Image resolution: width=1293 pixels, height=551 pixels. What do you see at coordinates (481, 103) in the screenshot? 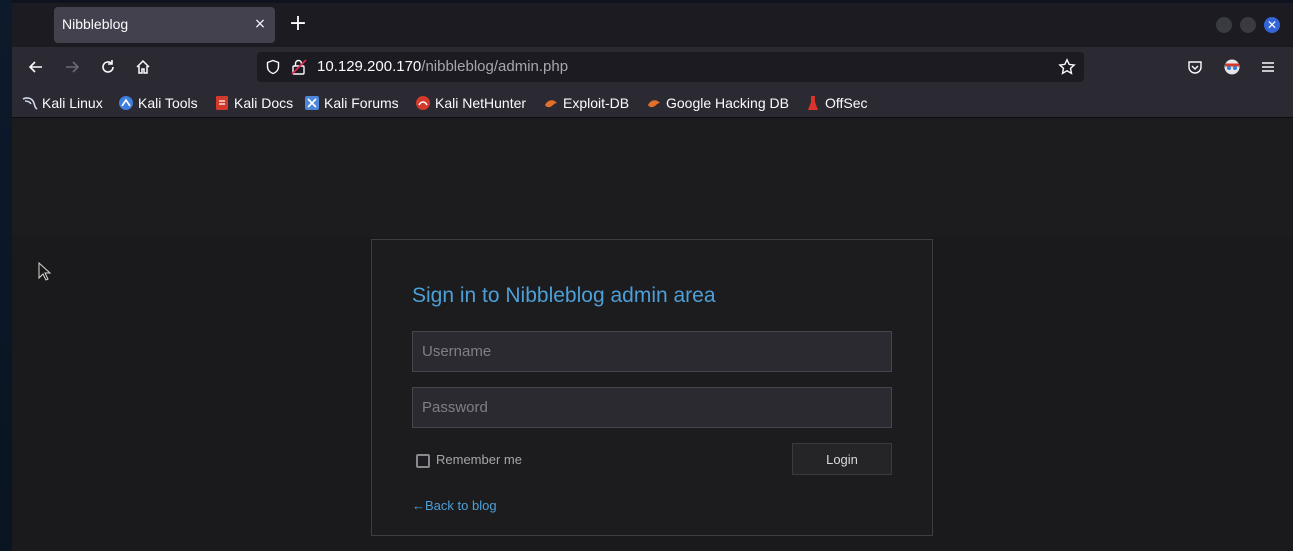
I see `bookmark-label: Kali NetHunter` at bounding box center [481, 103].